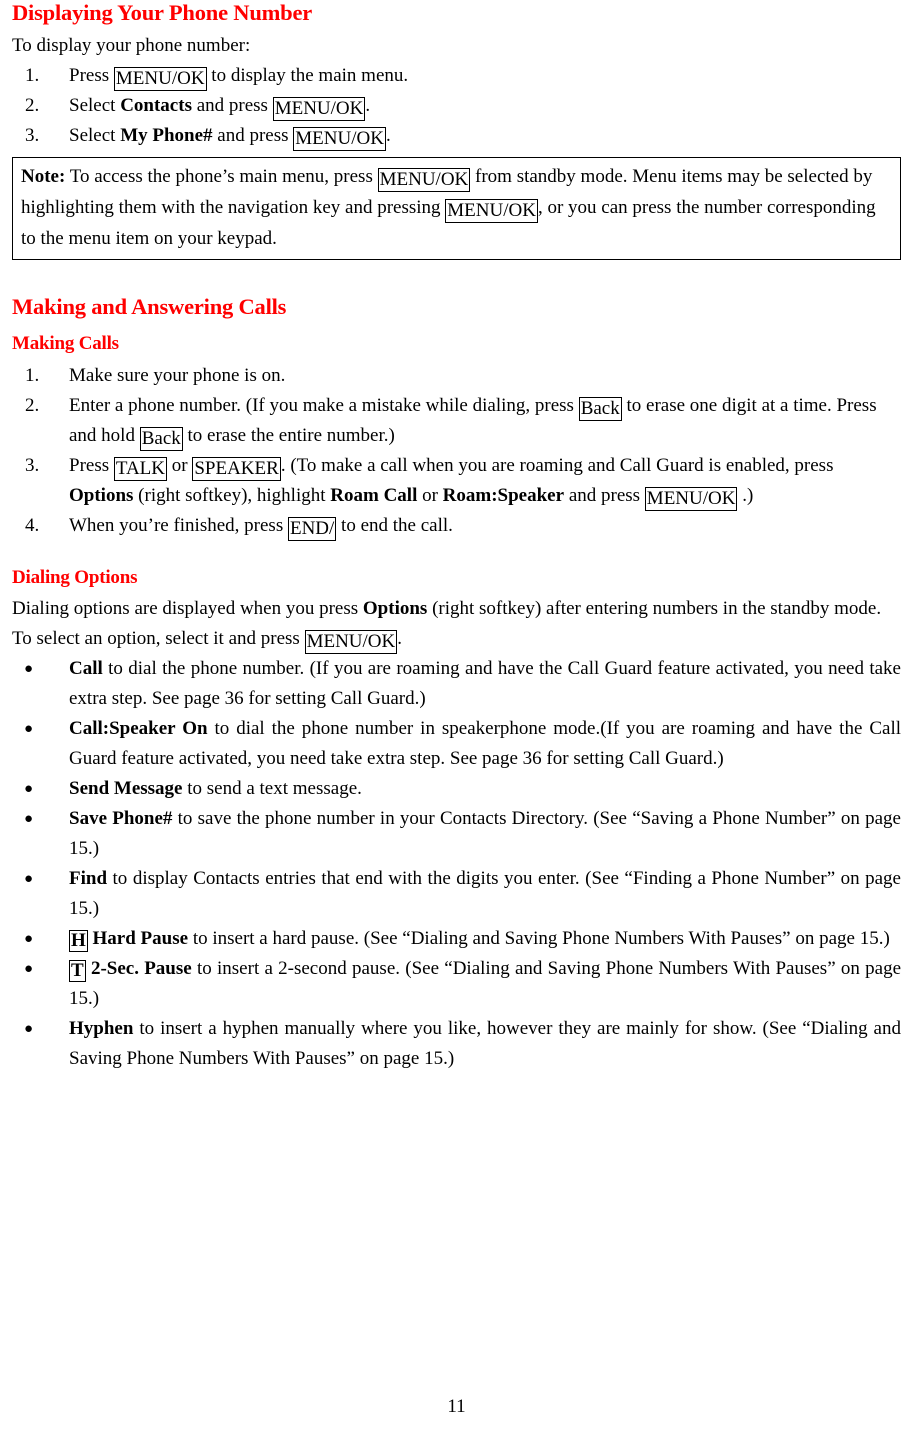 The height and width of the screenshot is (1430, 913). Describe the element at coordinates (456, 789) in the screenshot. I see `dialing-option-send-message: ● Send Message to send a text message.` at that location.